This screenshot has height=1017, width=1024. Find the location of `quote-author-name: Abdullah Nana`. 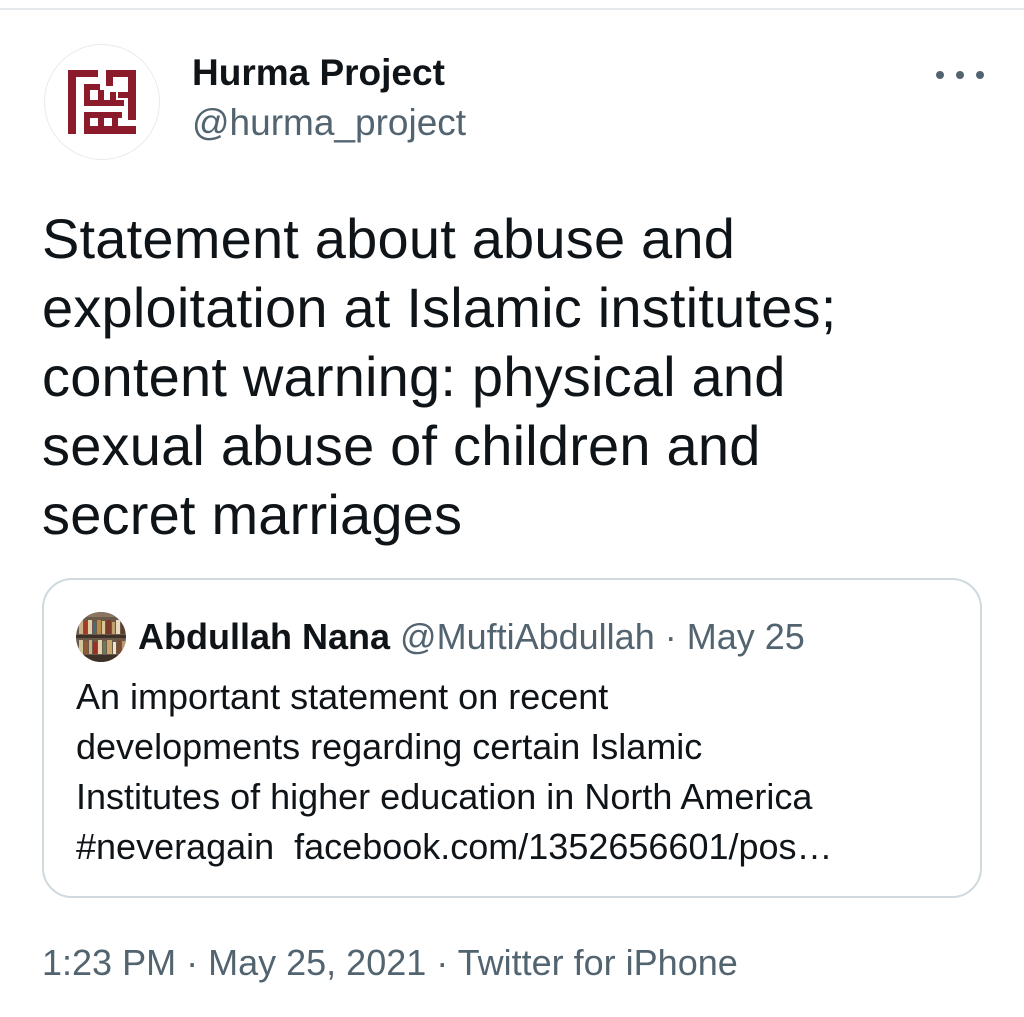

quote-author-name: Abdullah Nana is located at coordinates (264, 636).